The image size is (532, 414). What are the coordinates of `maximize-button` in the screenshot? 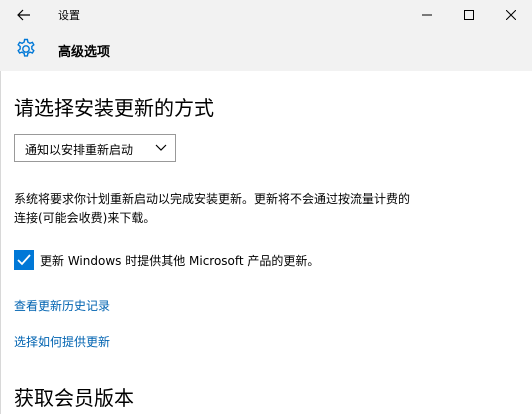 It's located at (469, 15).